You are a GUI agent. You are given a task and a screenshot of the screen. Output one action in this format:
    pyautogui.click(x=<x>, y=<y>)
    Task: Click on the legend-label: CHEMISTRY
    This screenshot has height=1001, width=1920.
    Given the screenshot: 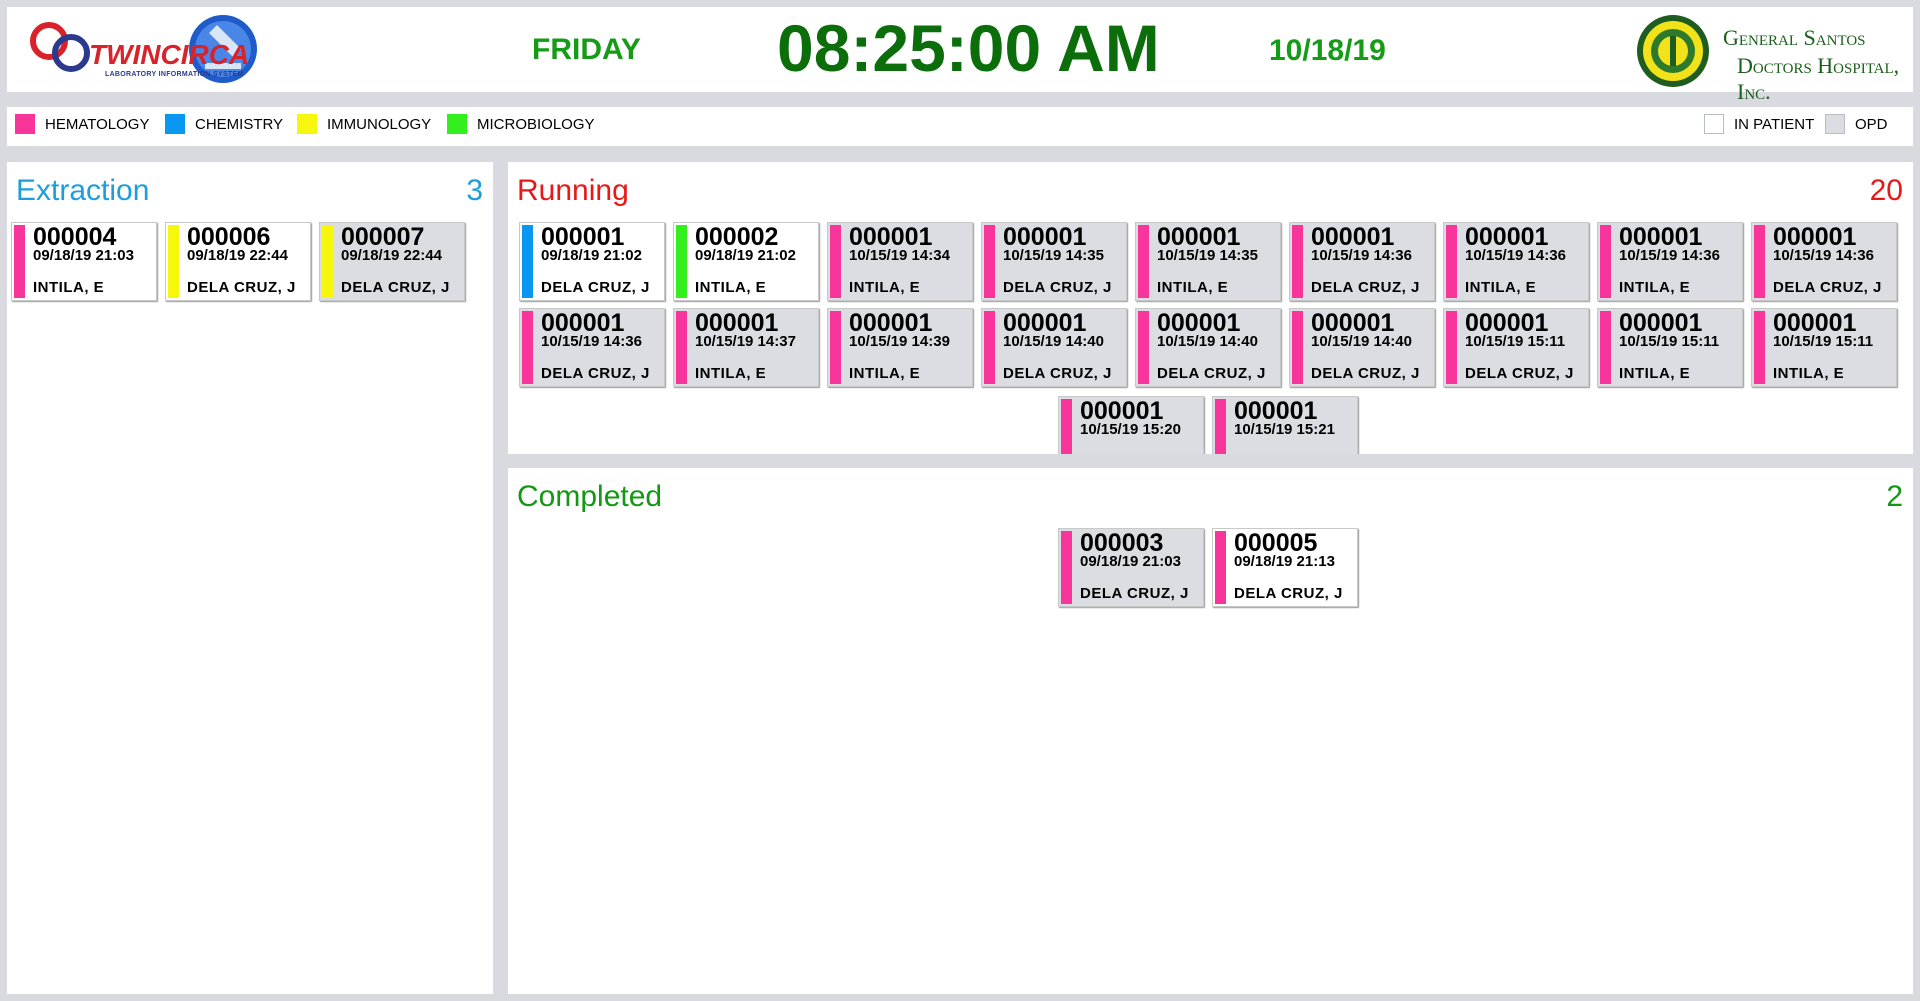 What is the action you would take?
    pyautogui.click(x=239, y=124)
    